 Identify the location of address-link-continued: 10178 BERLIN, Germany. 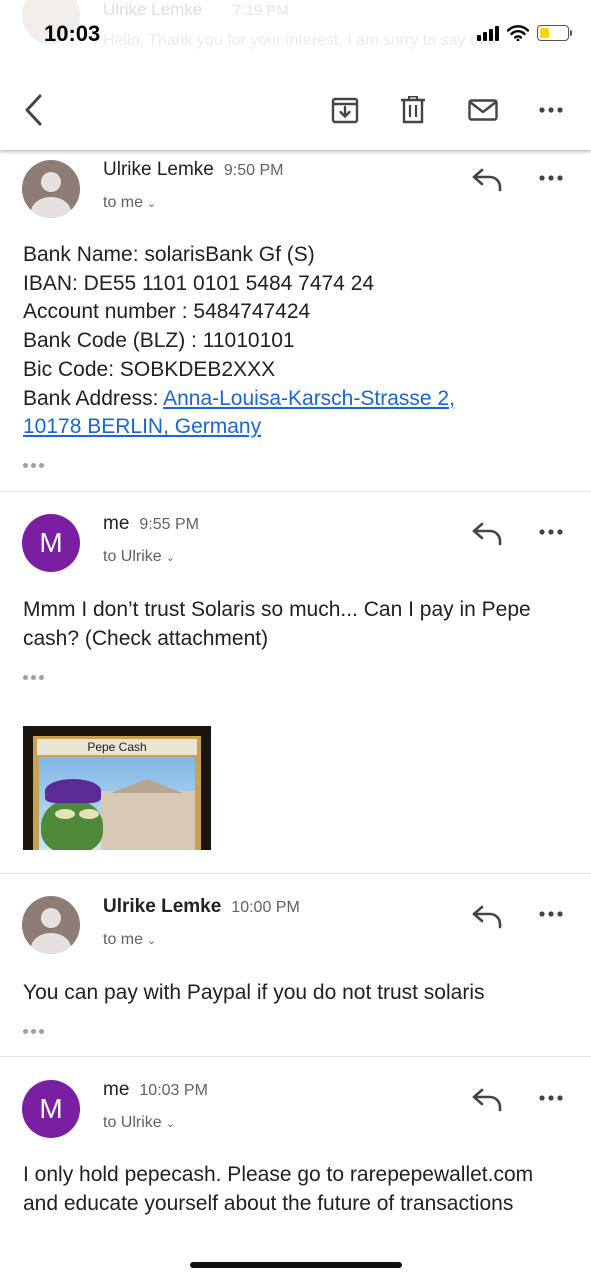
(142, 426).